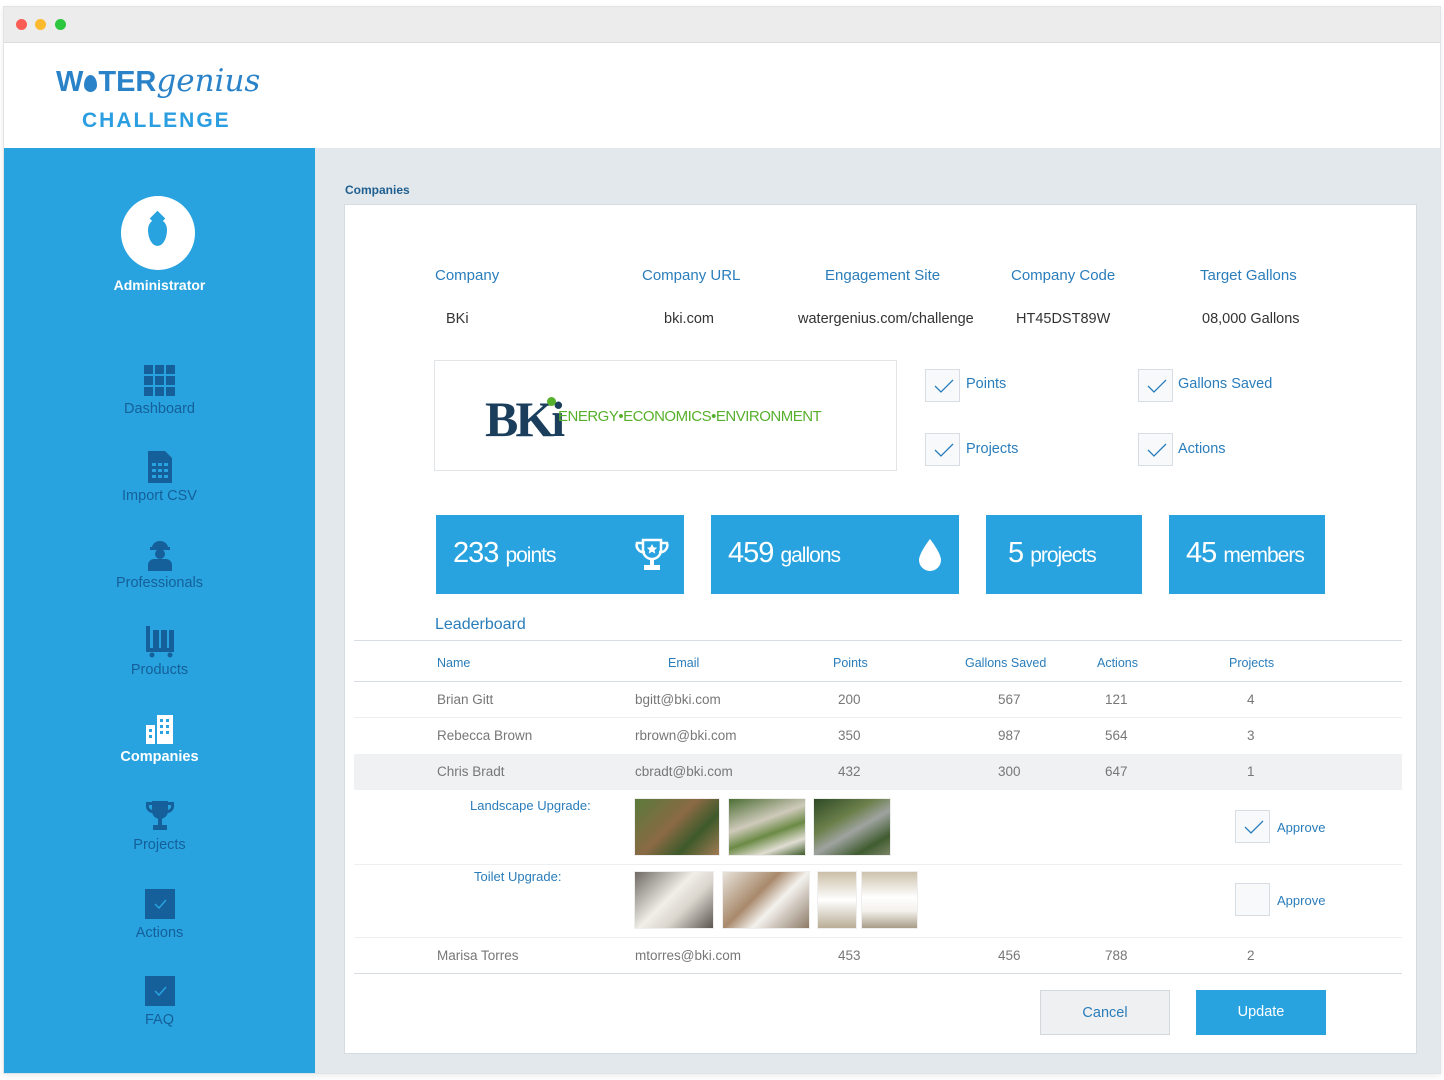  I want to click on company-logo: BKi ENERGY•ECONOMICS•ENVIRONMENT, so click(665, 415).